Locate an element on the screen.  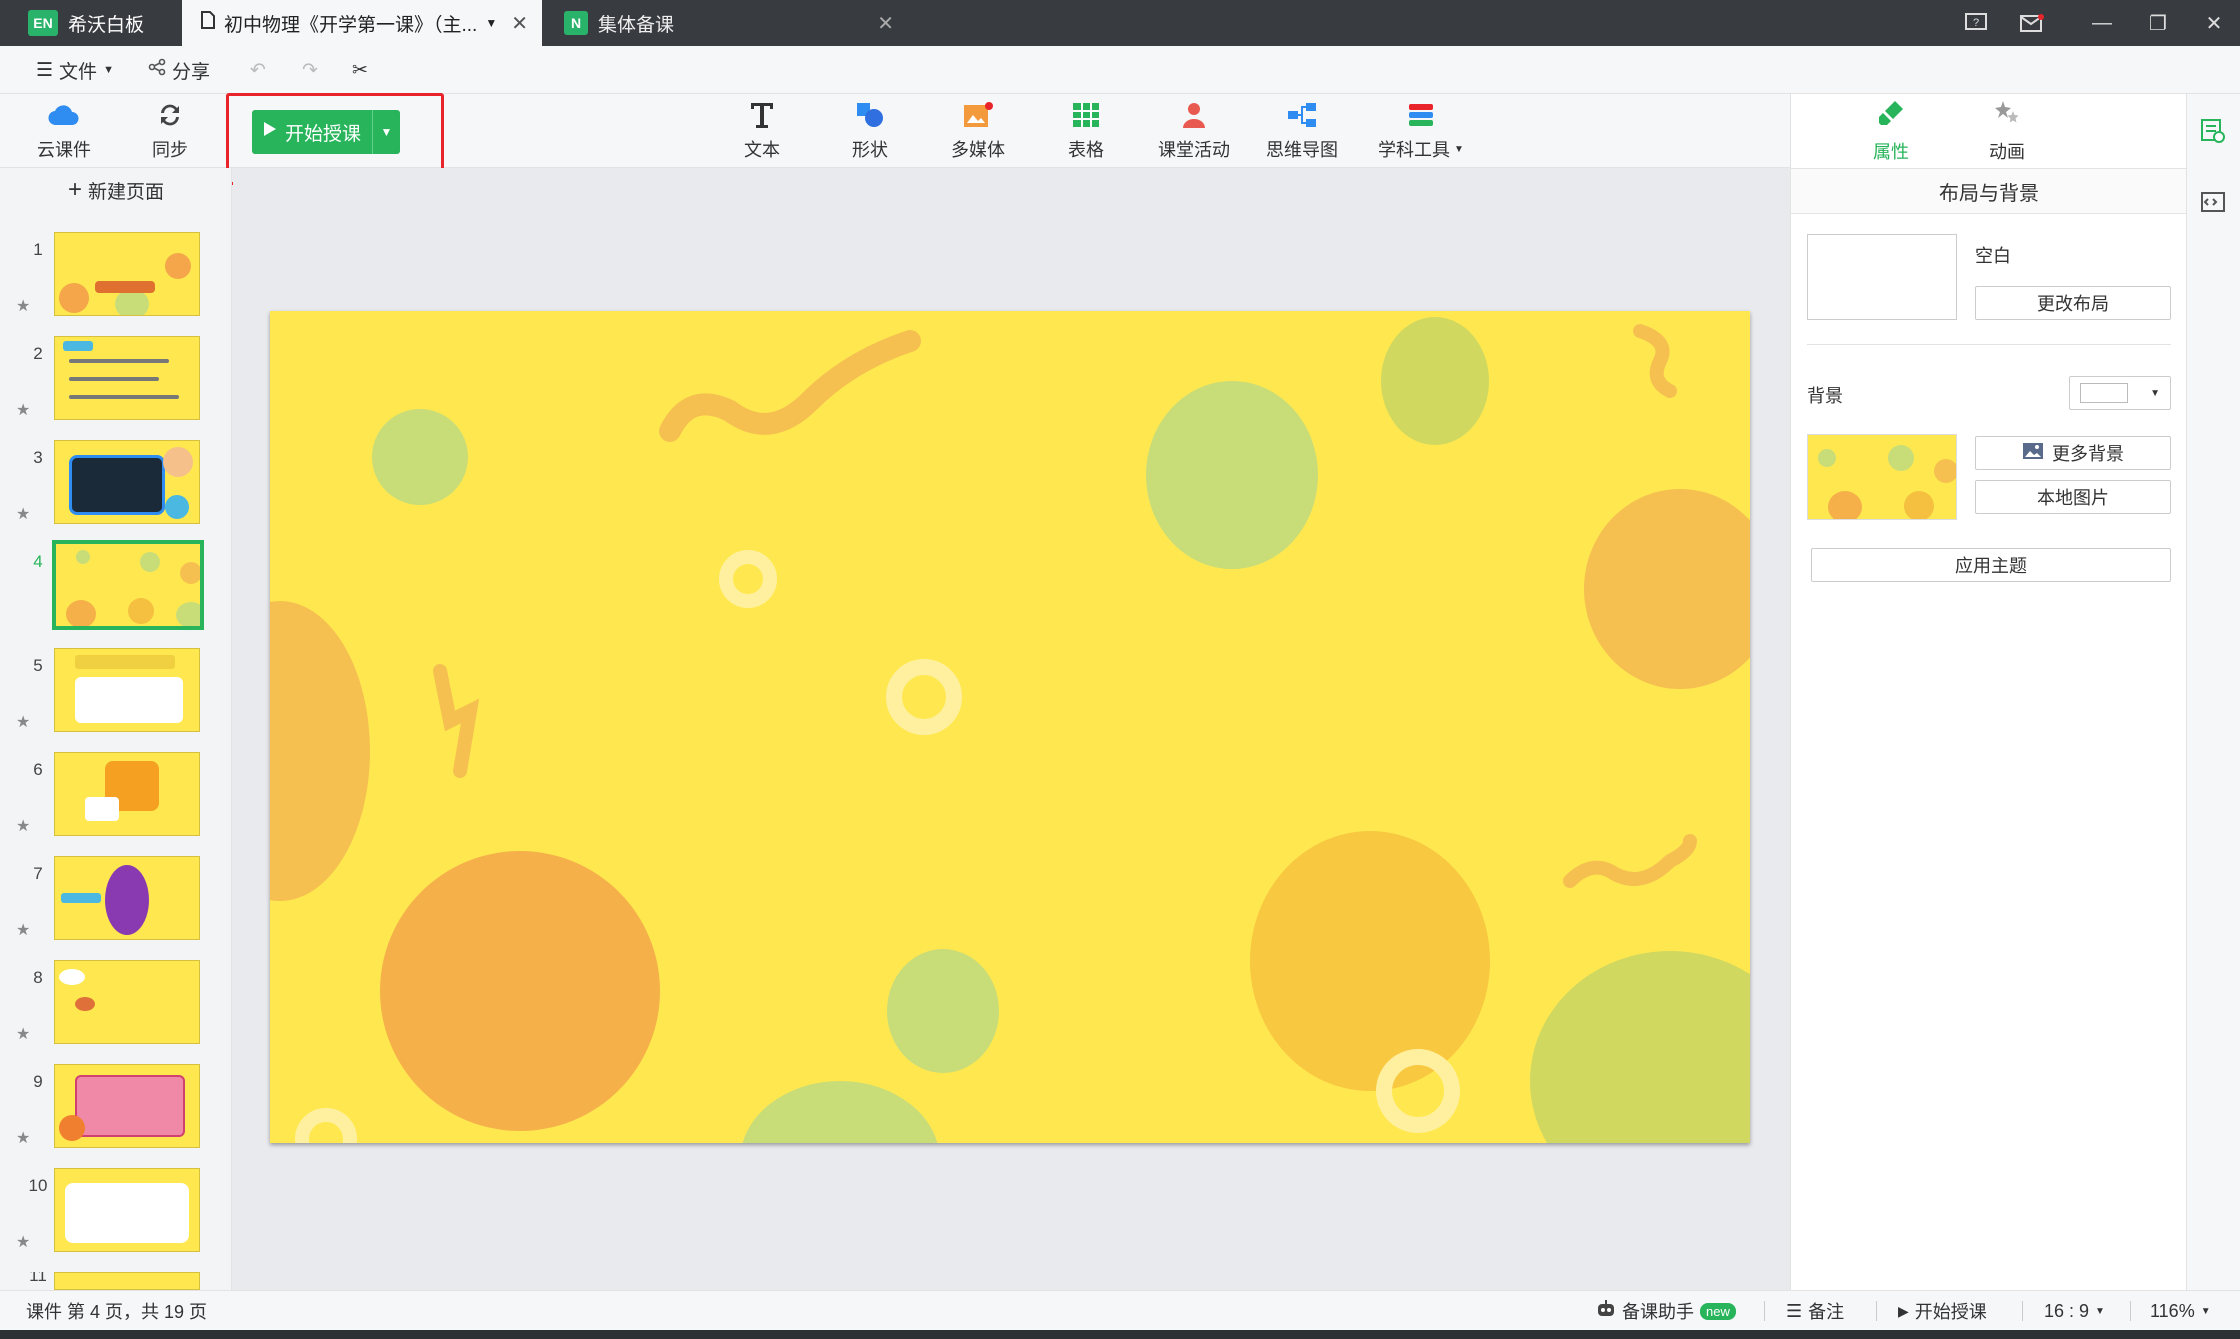
media-tool-label: 多媒体 is located at coordinates (978, 150).